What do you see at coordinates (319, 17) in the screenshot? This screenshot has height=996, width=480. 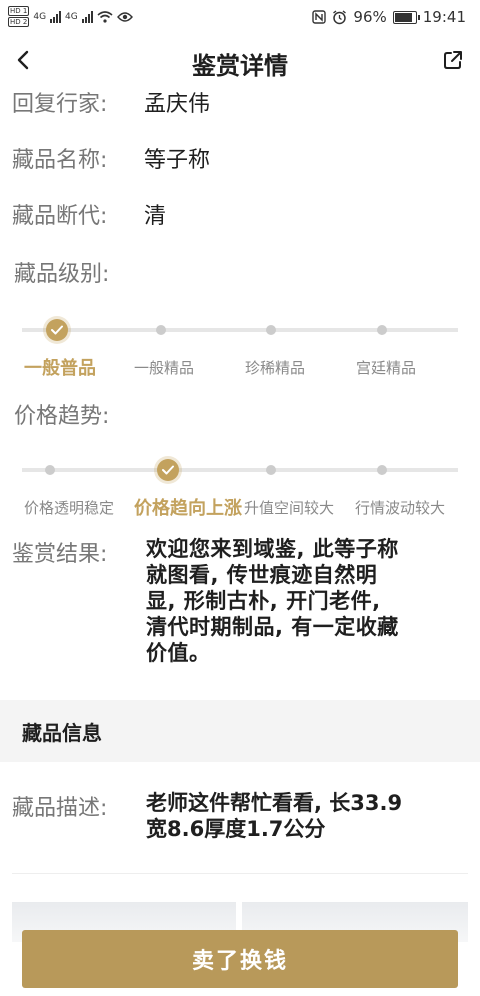 I see `nfc-icon` at bounding box center [319, 17].